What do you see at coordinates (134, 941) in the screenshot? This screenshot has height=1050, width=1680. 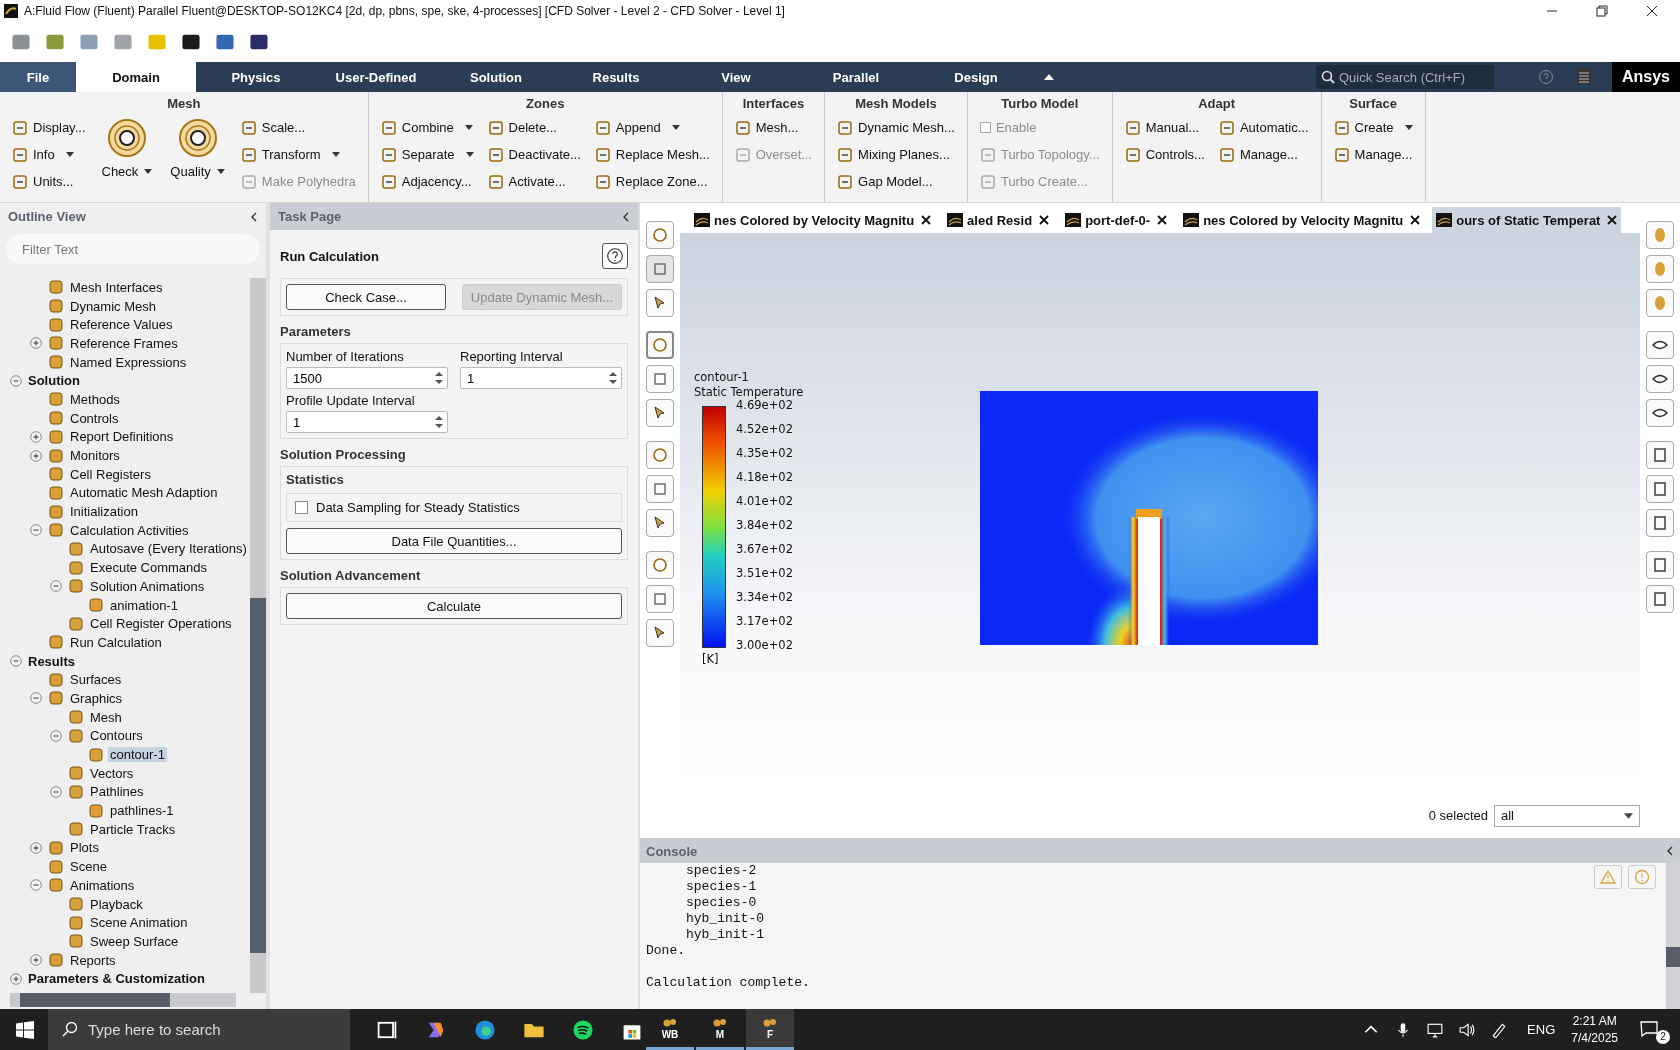 I see `tree-item: Sweep Surface` at bounding box center [134, 941].